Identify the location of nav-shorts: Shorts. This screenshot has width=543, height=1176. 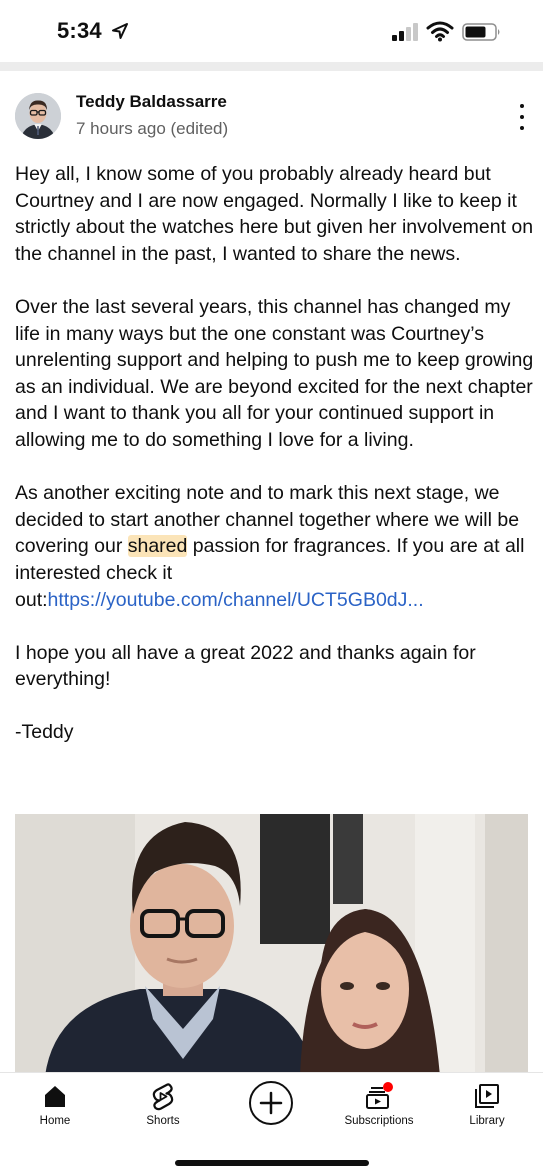
(163, 1104).